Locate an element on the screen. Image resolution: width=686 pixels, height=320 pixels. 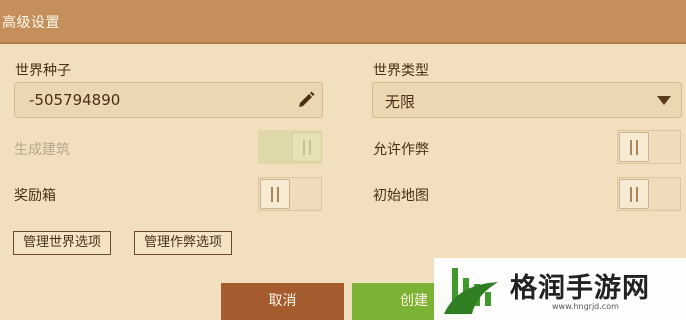
starting-map-label: 初始地图 is located at coordinates (401, 196).